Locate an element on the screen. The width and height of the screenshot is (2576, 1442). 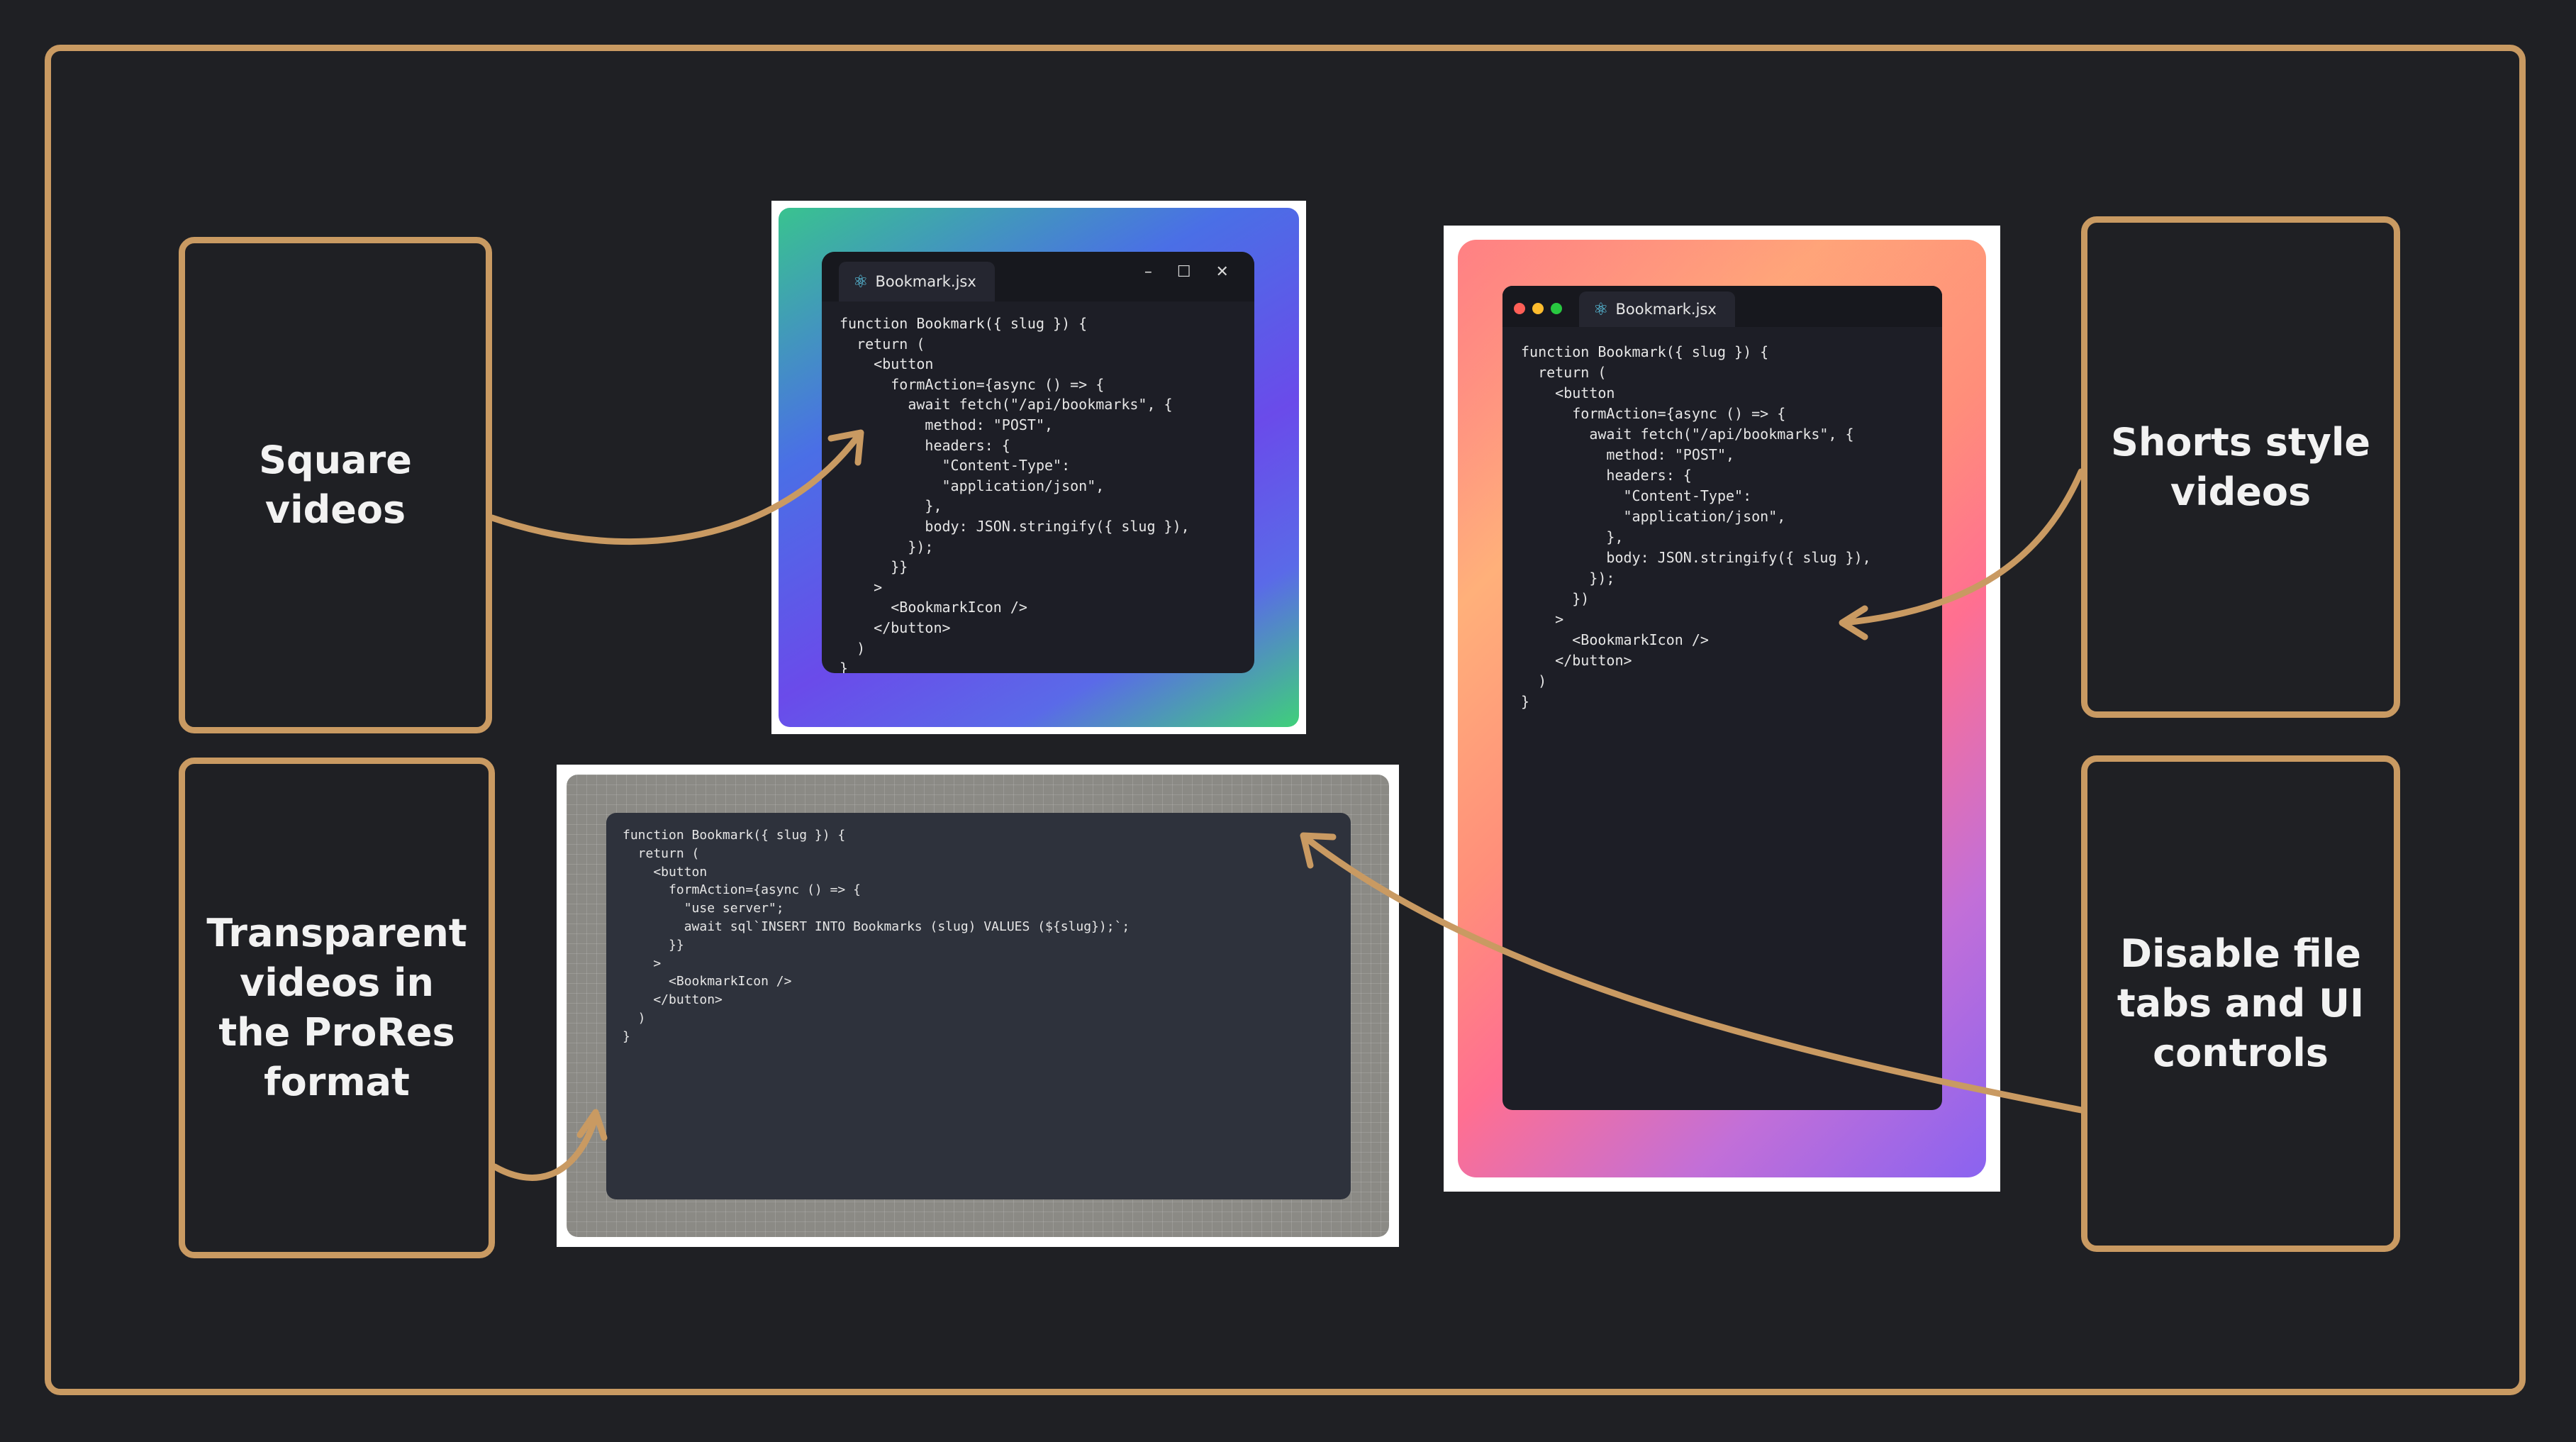
arrow-disable-tabs is located at coordinates (1693, 973).